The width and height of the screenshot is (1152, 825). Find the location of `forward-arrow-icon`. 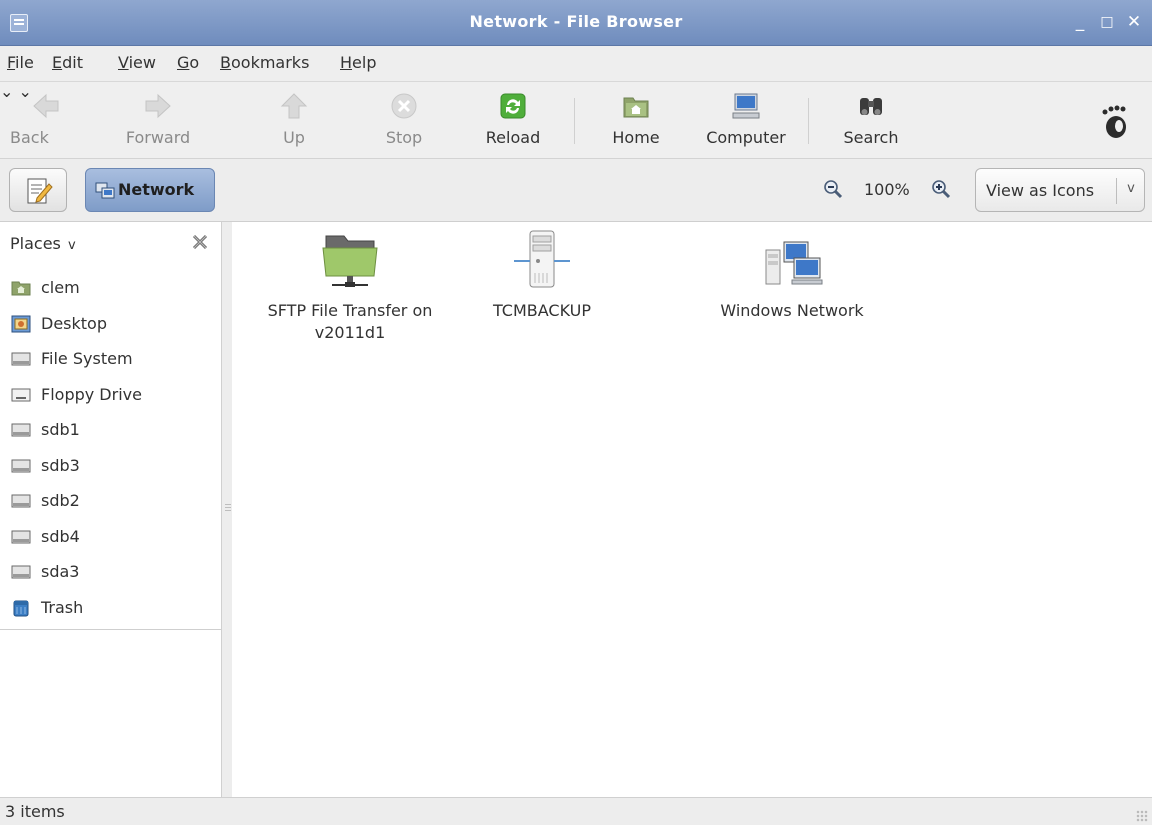

forward-arrow-icon is located at coordinates (158, 106).